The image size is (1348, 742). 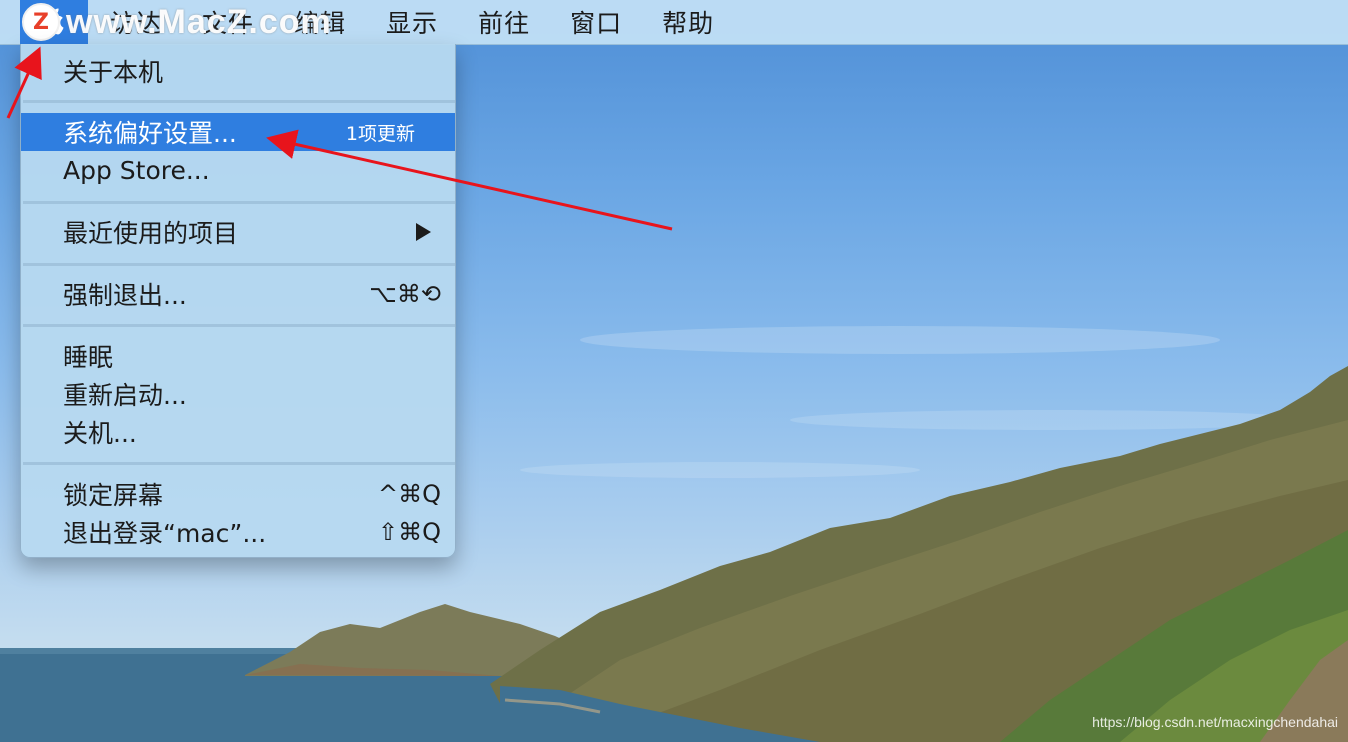 What do you see at coordinates (409, 494) in the screenshot?
I see `control-command-shortcut: ^⌘Q` at bounding box center [409, 494].